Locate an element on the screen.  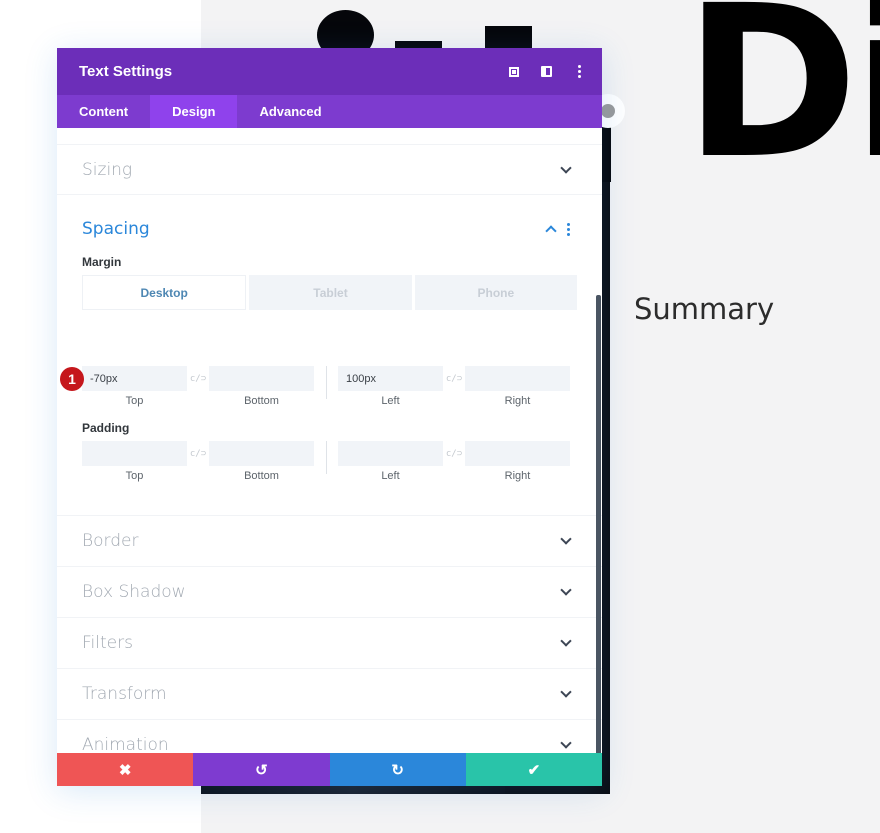
device-tab-desktop: Desktop is located at coordinates (164, 292).